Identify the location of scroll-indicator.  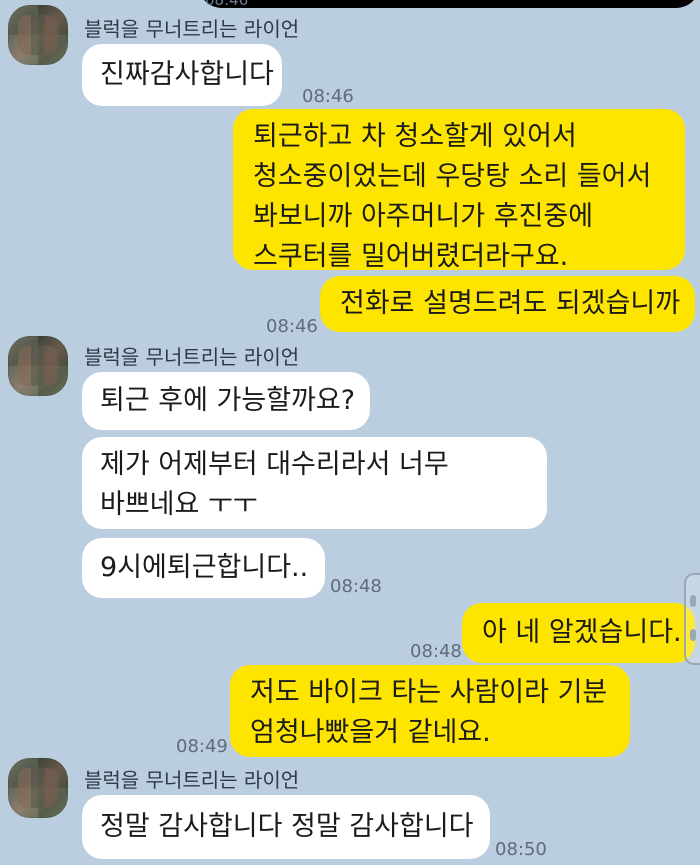
(692, 619).